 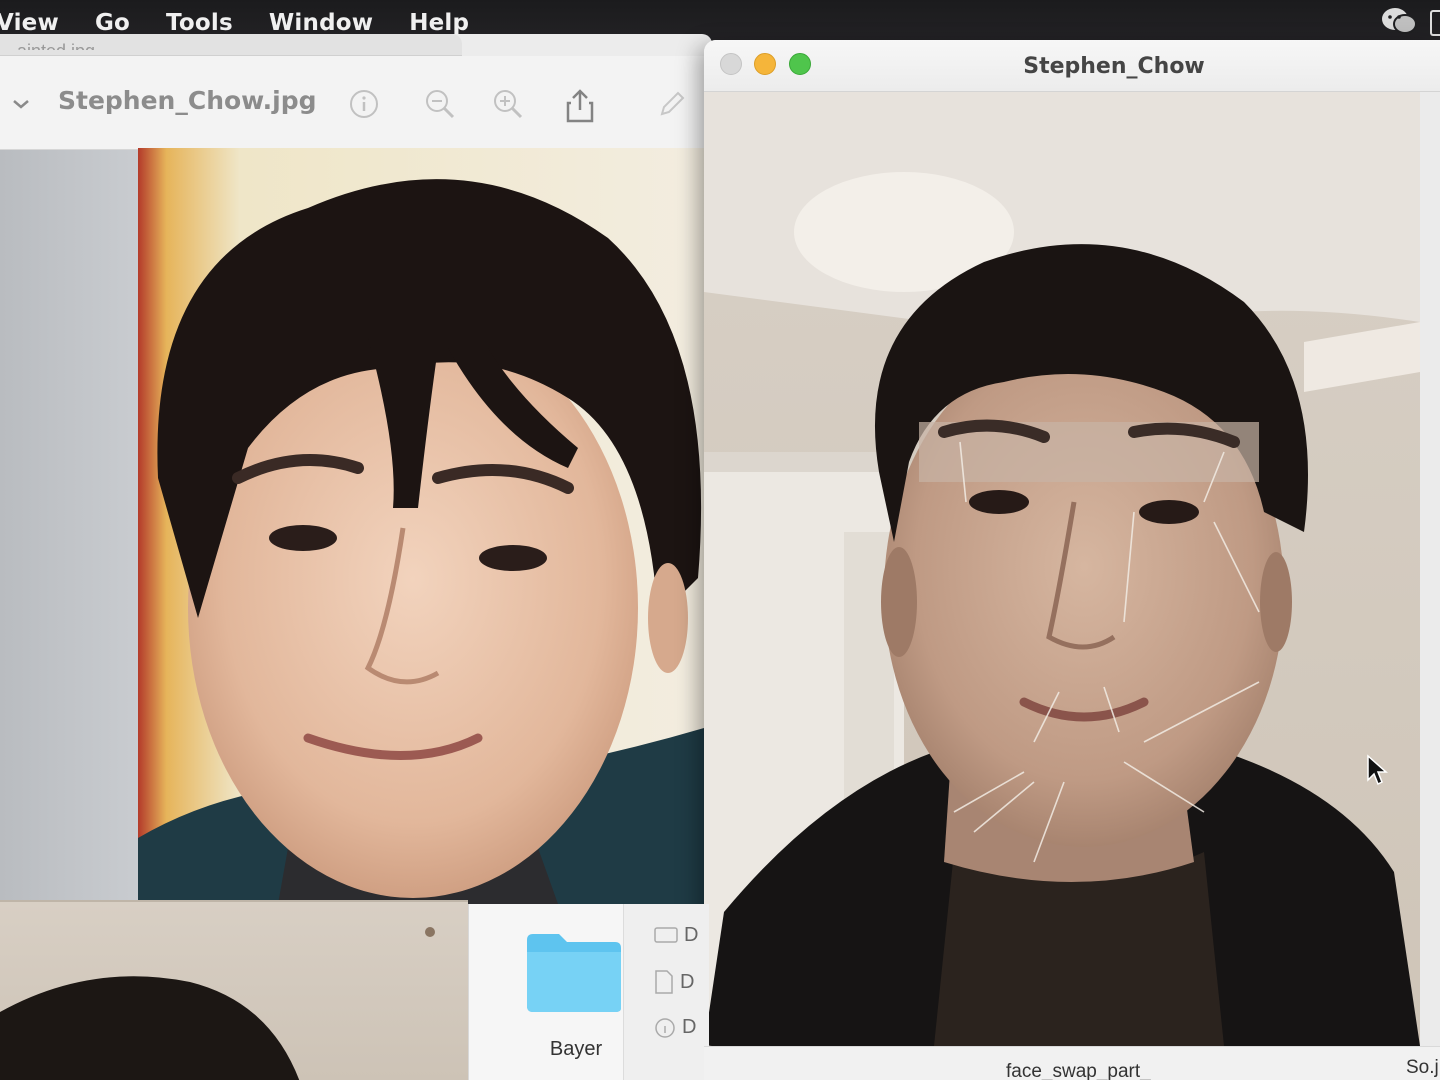 What do you see at coordinates (321, 23) in the screenshot?
I see `menu-window: Window` at bounding box center [321, 23].